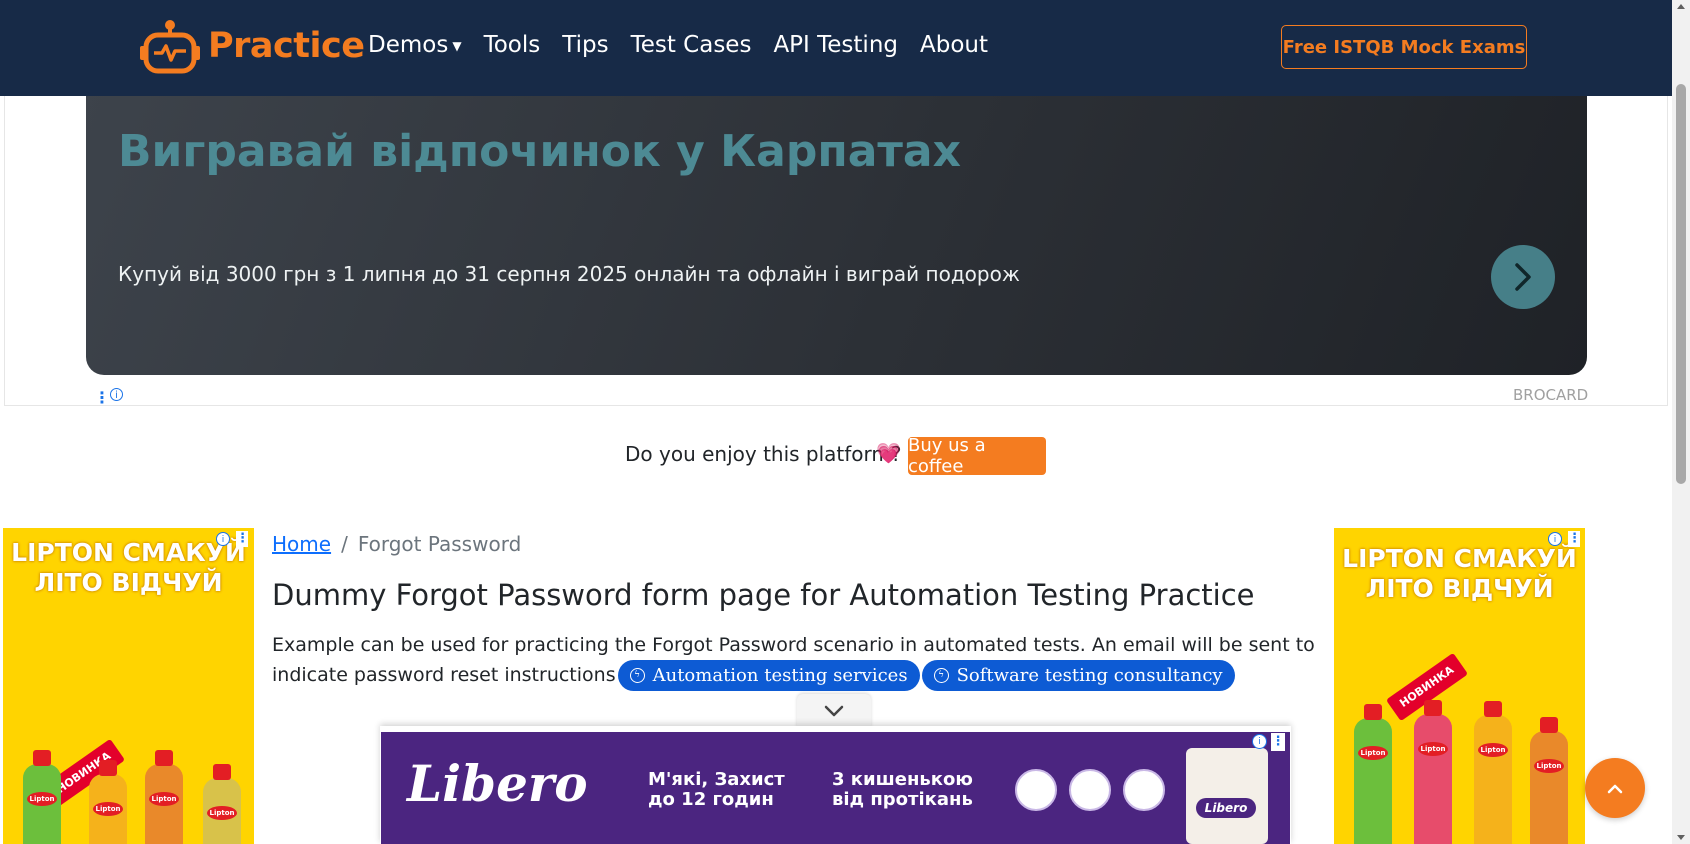 The height and width of the screenshot is (844, 1690). What do you see at coordinates (954, 45) in the screenshot?
I see `nav-about: About` at bounding box center [954, 45].